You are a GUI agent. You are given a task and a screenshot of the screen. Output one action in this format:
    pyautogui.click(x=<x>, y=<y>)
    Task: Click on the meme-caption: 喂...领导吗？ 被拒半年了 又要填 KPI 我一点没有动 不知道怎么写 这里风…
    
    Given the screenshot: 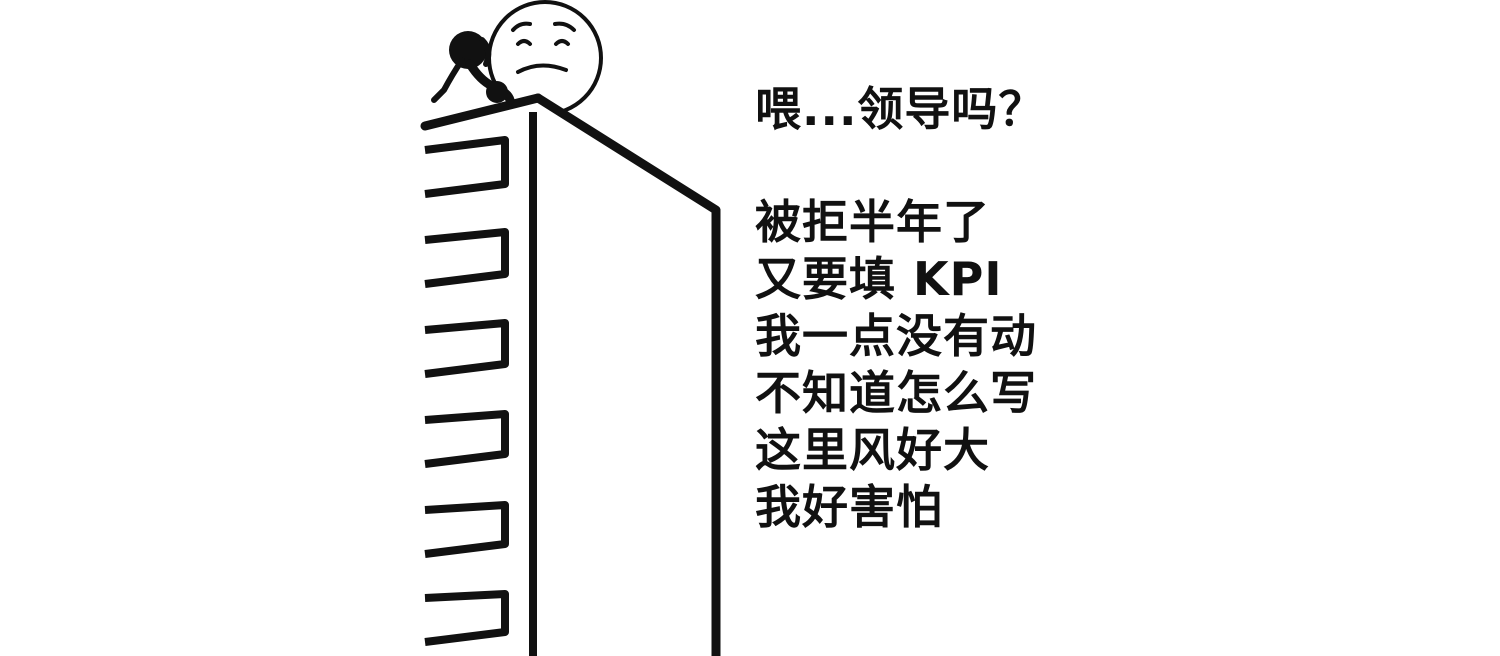 What is the action you would take?
    pyautogui.click(x=900, y=313)
    